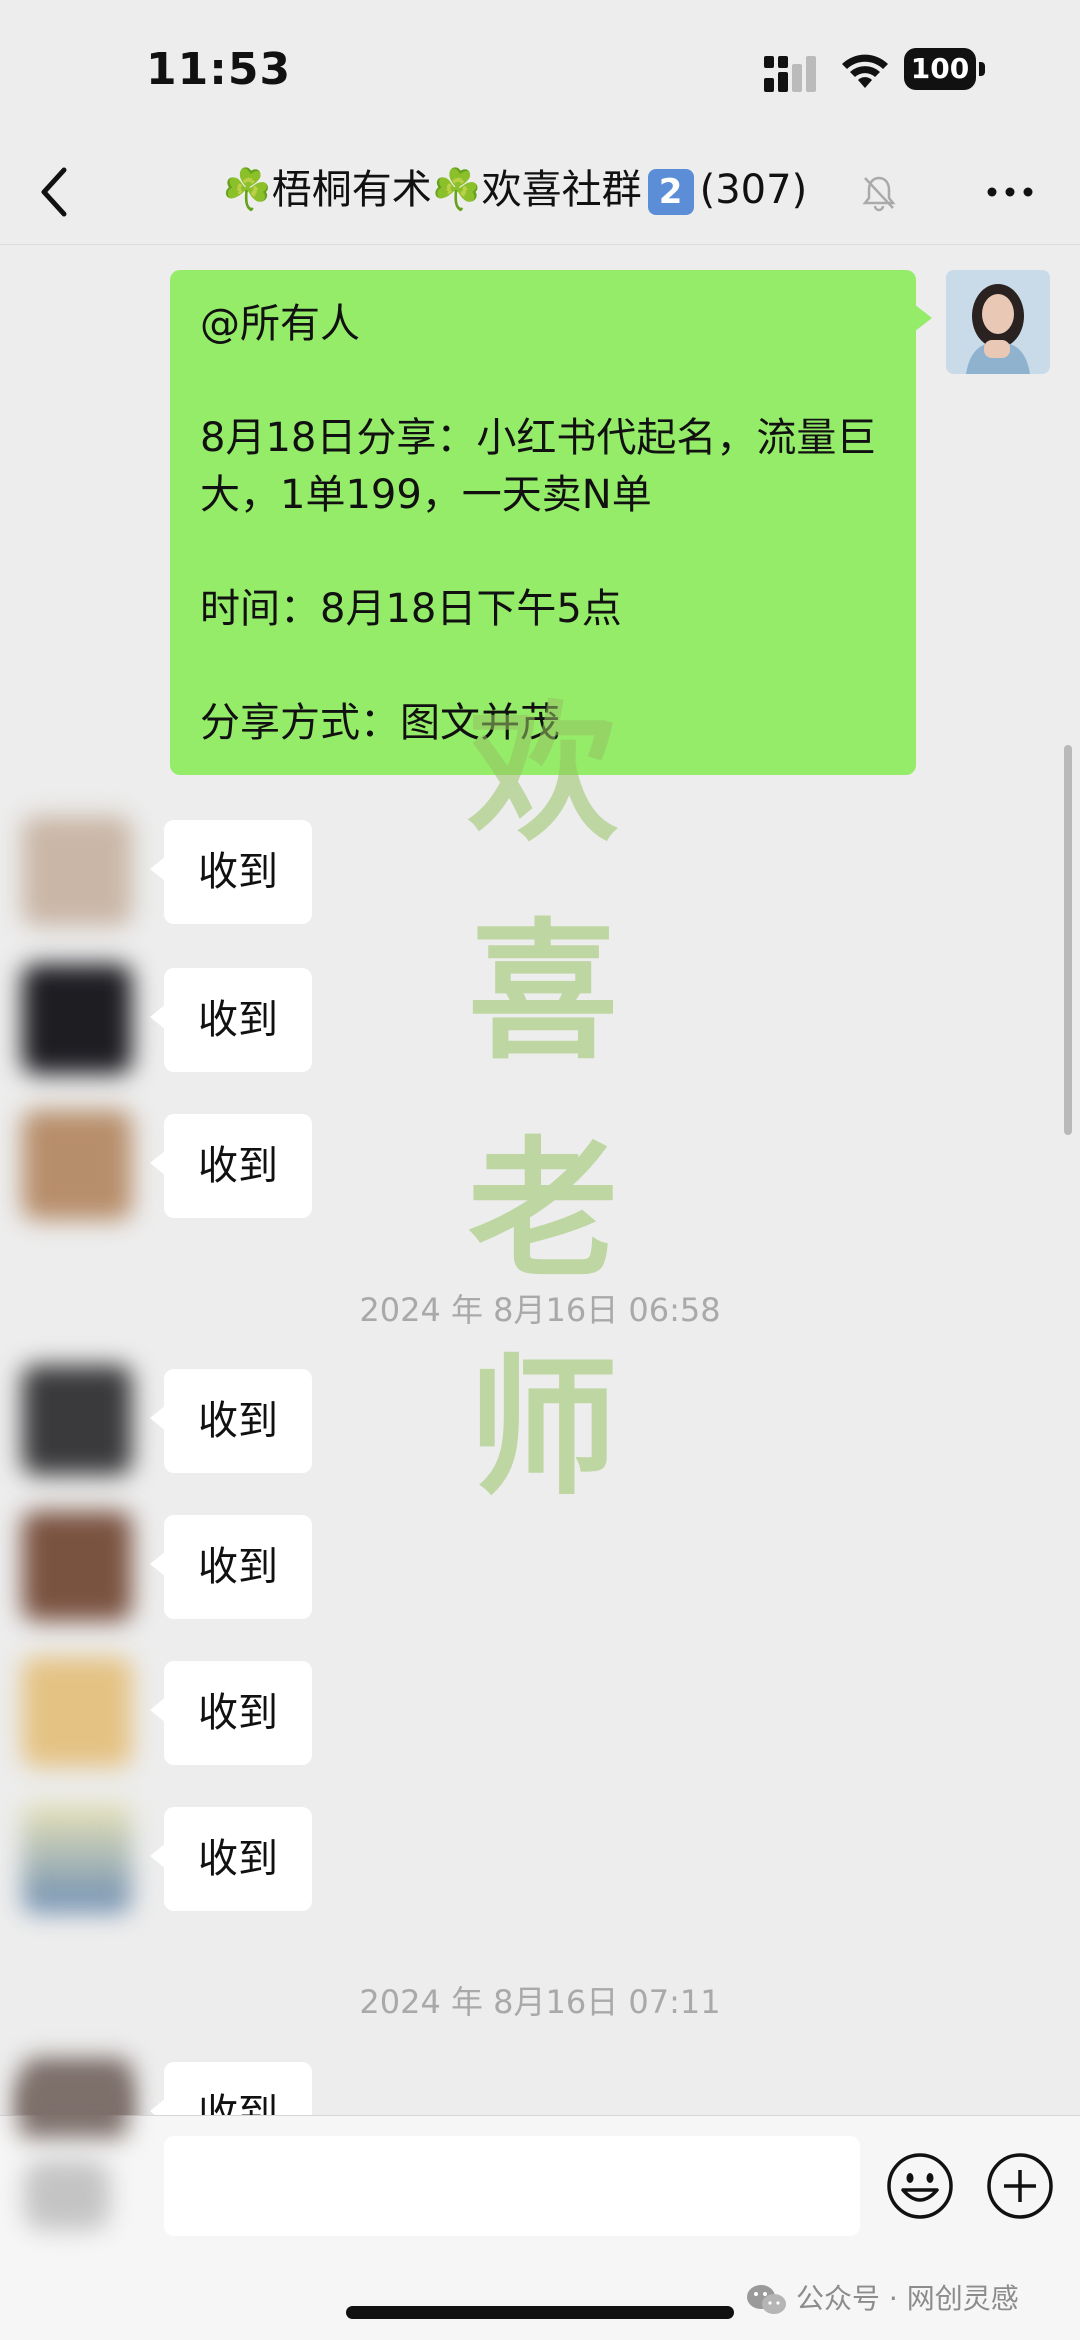  I want to click on status-bar: 11:53 100, so click(540, 70).